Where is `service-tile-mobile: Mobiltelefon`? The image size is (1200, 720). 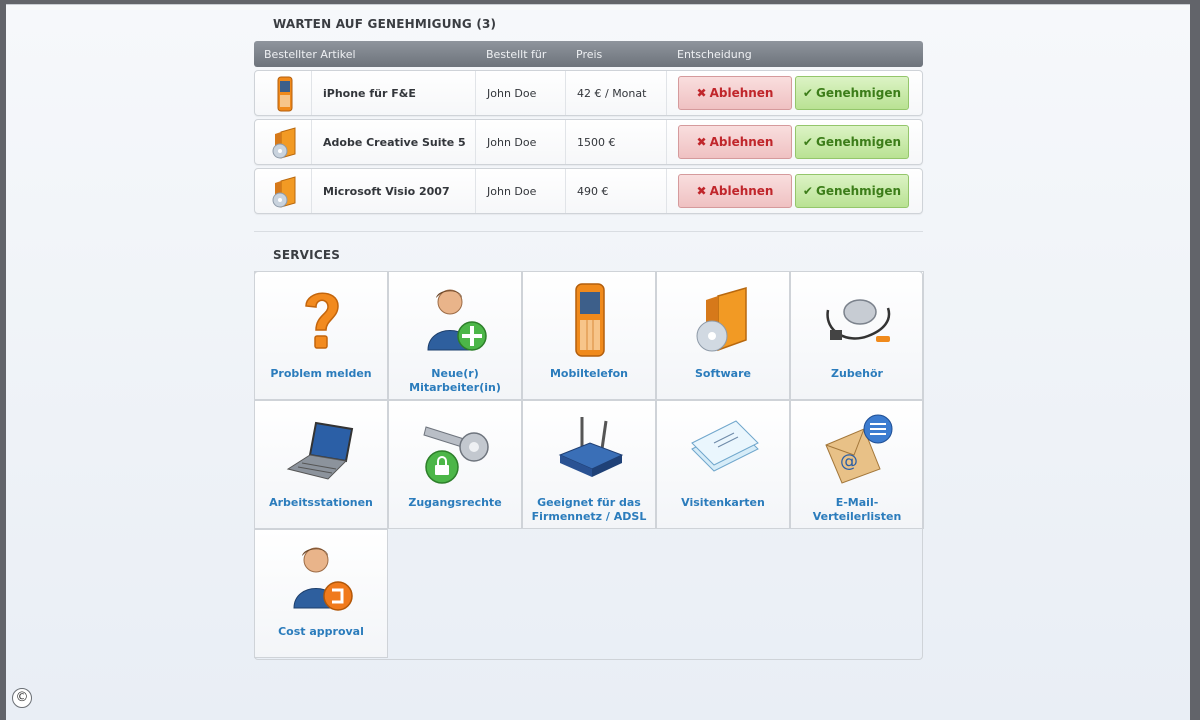
service-tile-mobile: Mobiltelefon is located at coordinates (589, 335).